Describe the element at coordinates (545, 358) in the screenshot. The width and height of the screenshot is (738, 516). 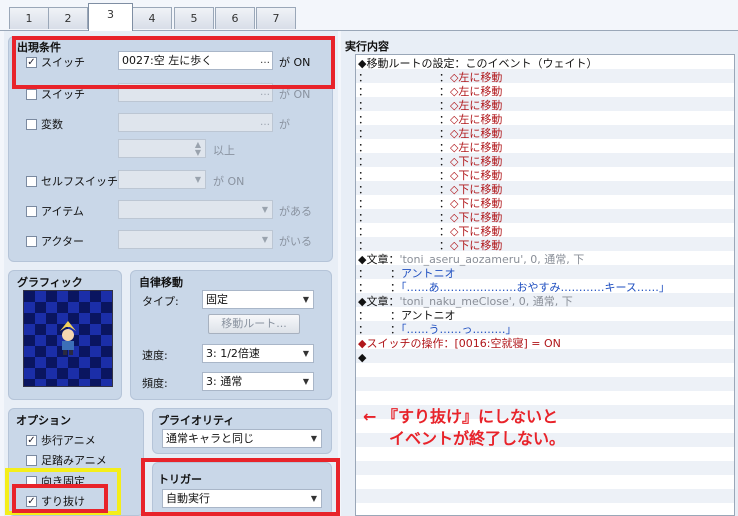
I see `command-line: ◆` at that location.